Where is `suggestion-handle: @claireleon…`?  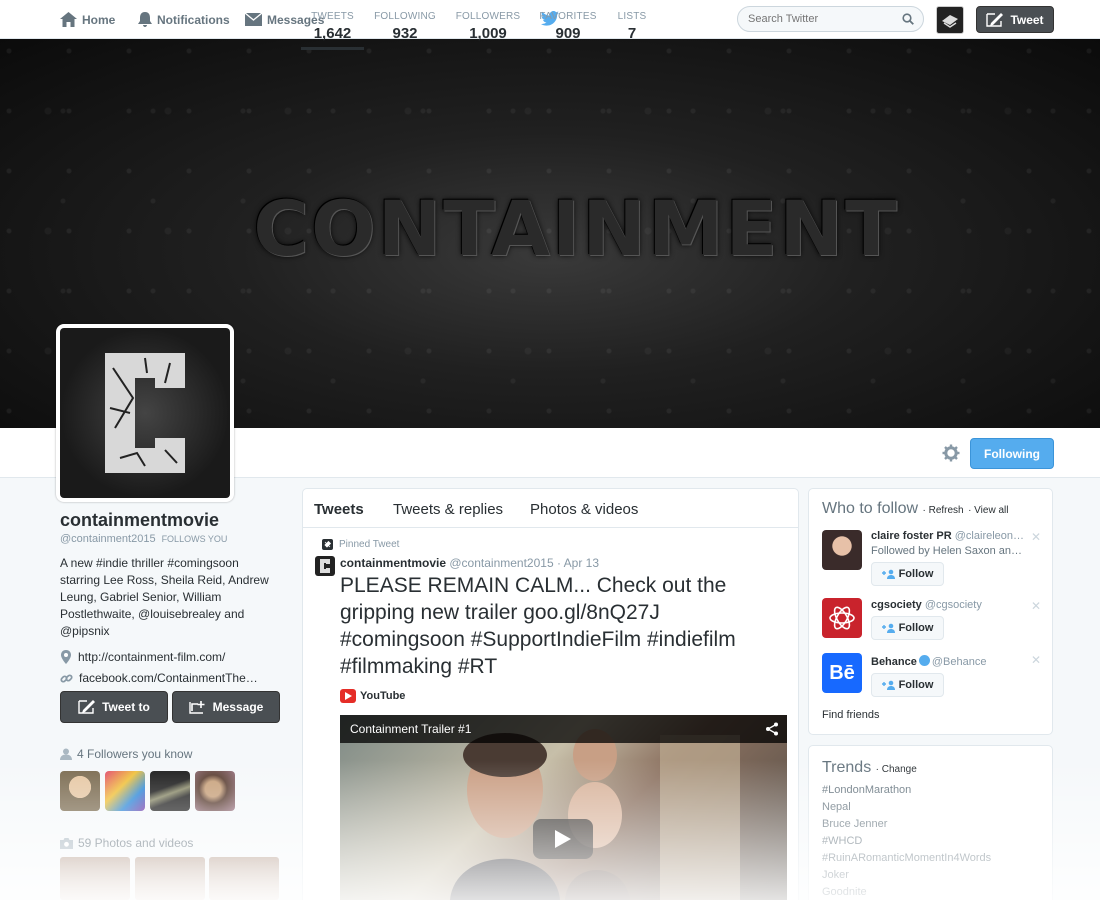
suggestion-handle: @claireleon… is located at coordinates (989, 536).